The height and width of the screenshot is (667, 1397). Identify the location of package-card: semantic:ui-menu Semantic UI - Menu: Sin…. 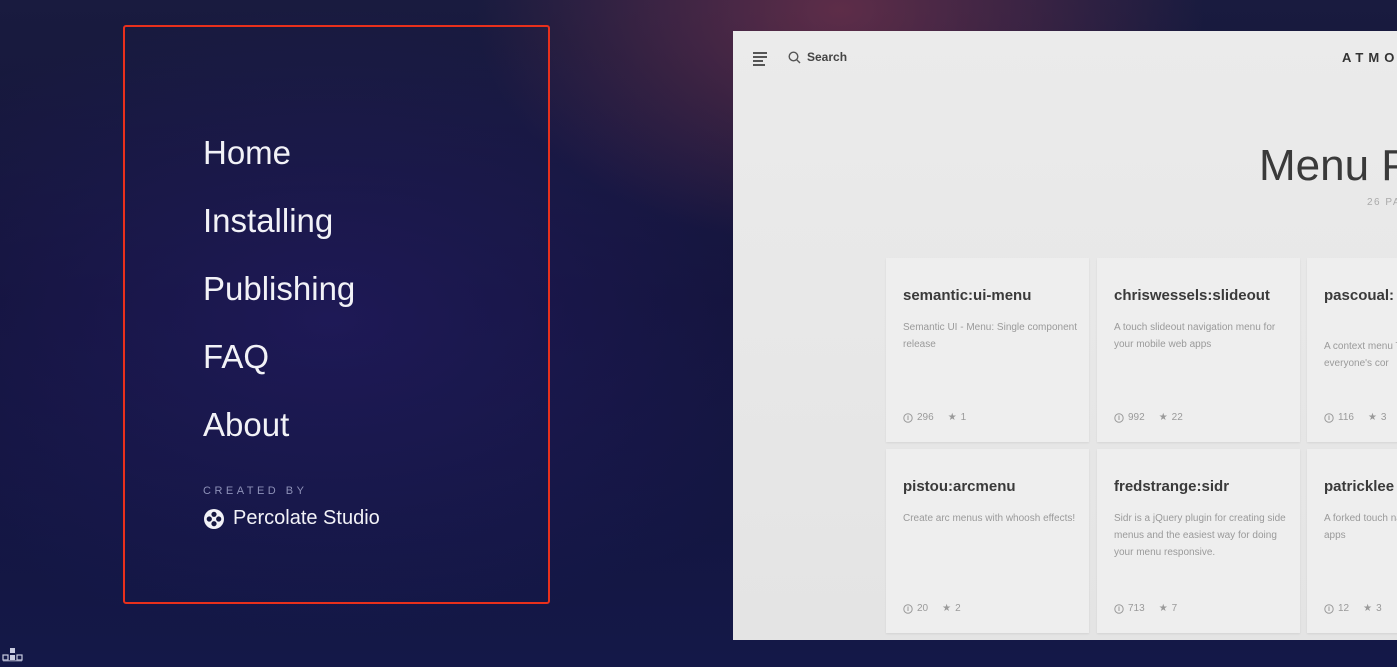
(987, 350).